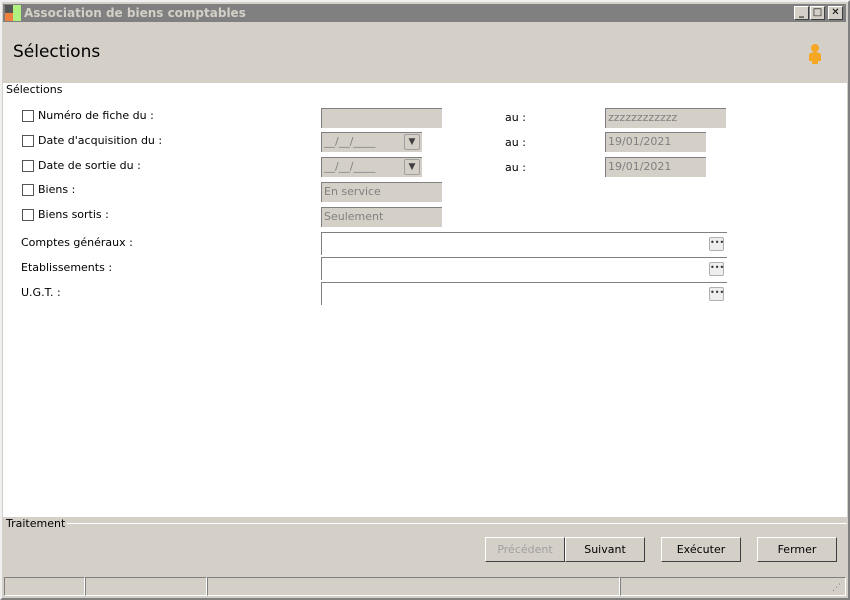 The height and width of the screenshot is (600, 850). What do you see at coordinates (28, 166) in the screenshot?
I see `date-sortie-checkbox` at bounding box center [28, 166].